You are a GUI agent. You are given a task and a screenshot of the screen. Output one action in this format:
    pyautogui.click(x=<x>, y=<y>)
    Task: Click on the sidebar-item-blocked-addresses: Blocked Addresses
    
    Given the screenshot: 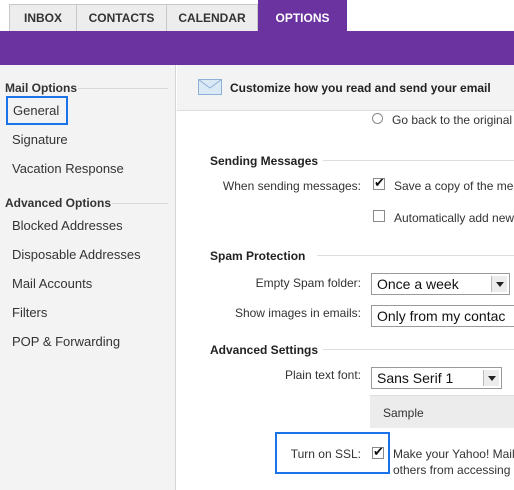 What is the action you would take?
    pyautogui.click(x=67, y=225)
    